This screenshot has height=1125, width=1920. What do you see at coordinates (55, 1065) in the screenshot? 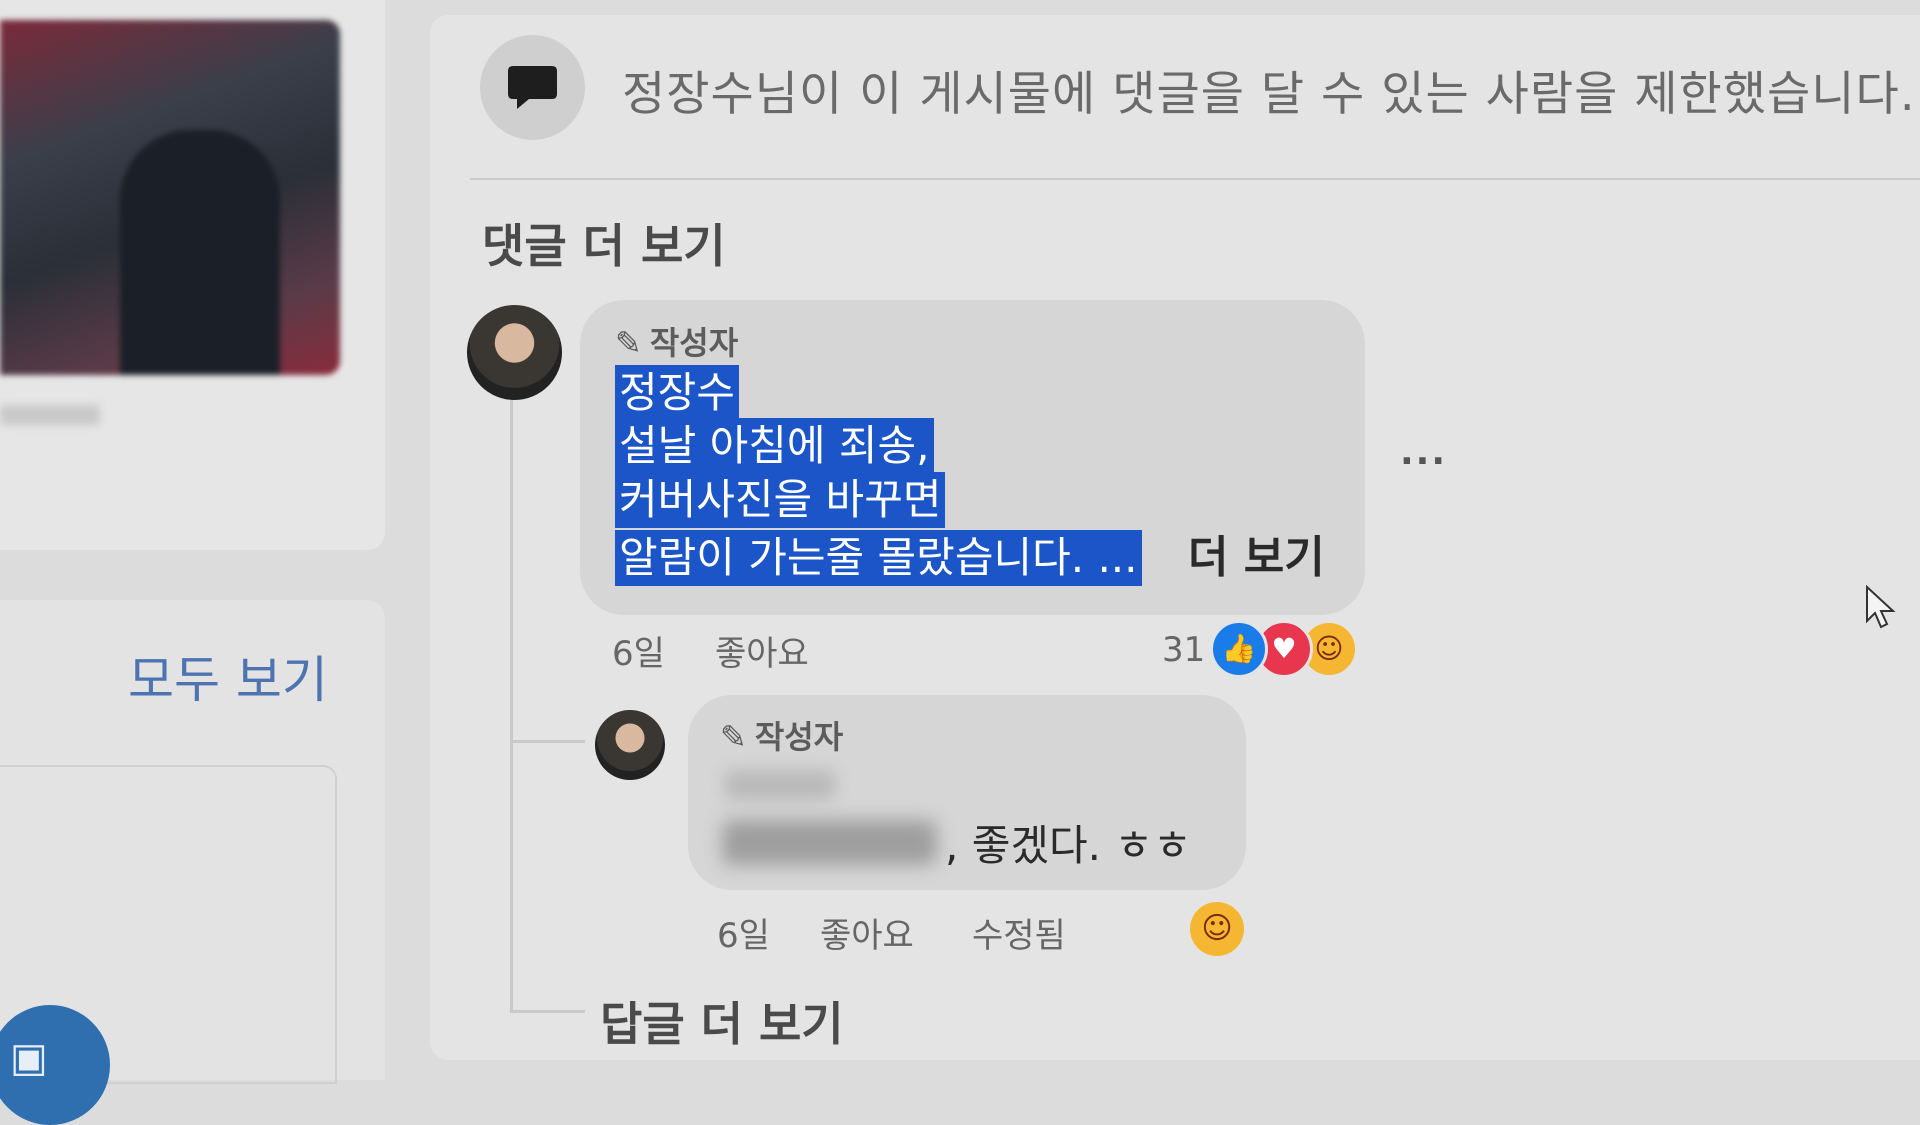
I see `floating-action-button: ▣` at bounding box center [55, 1065].